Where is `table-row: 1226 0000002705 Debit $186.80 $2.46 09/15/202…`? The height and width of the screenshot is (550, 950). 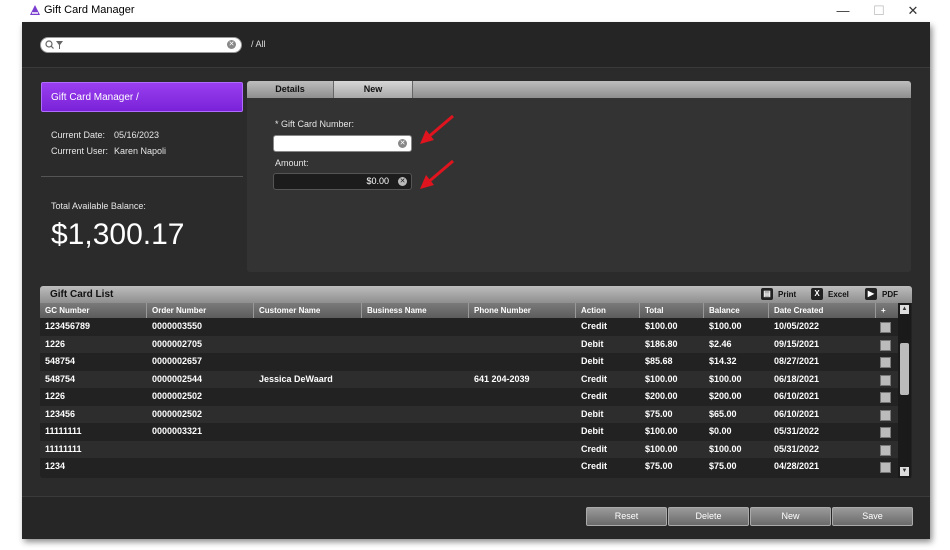
table-row: 1226 0000002705 Debit $186.80 $2.46 09/15/202… is located at coordinates (469, 344).